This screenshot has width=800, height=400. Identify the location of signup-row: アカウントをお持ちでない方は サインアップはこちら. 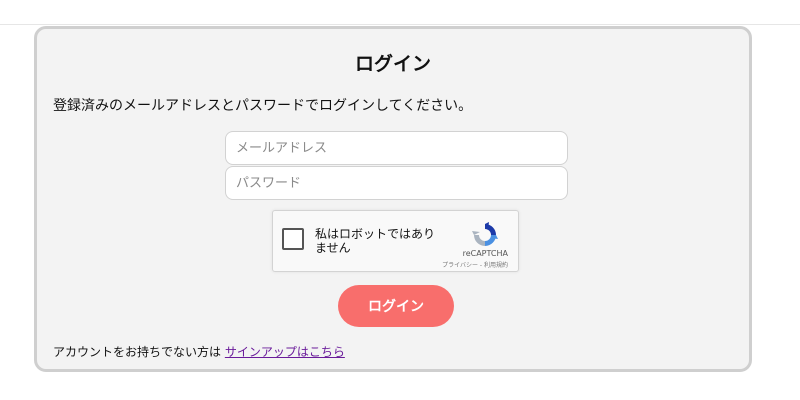
(199, 351).